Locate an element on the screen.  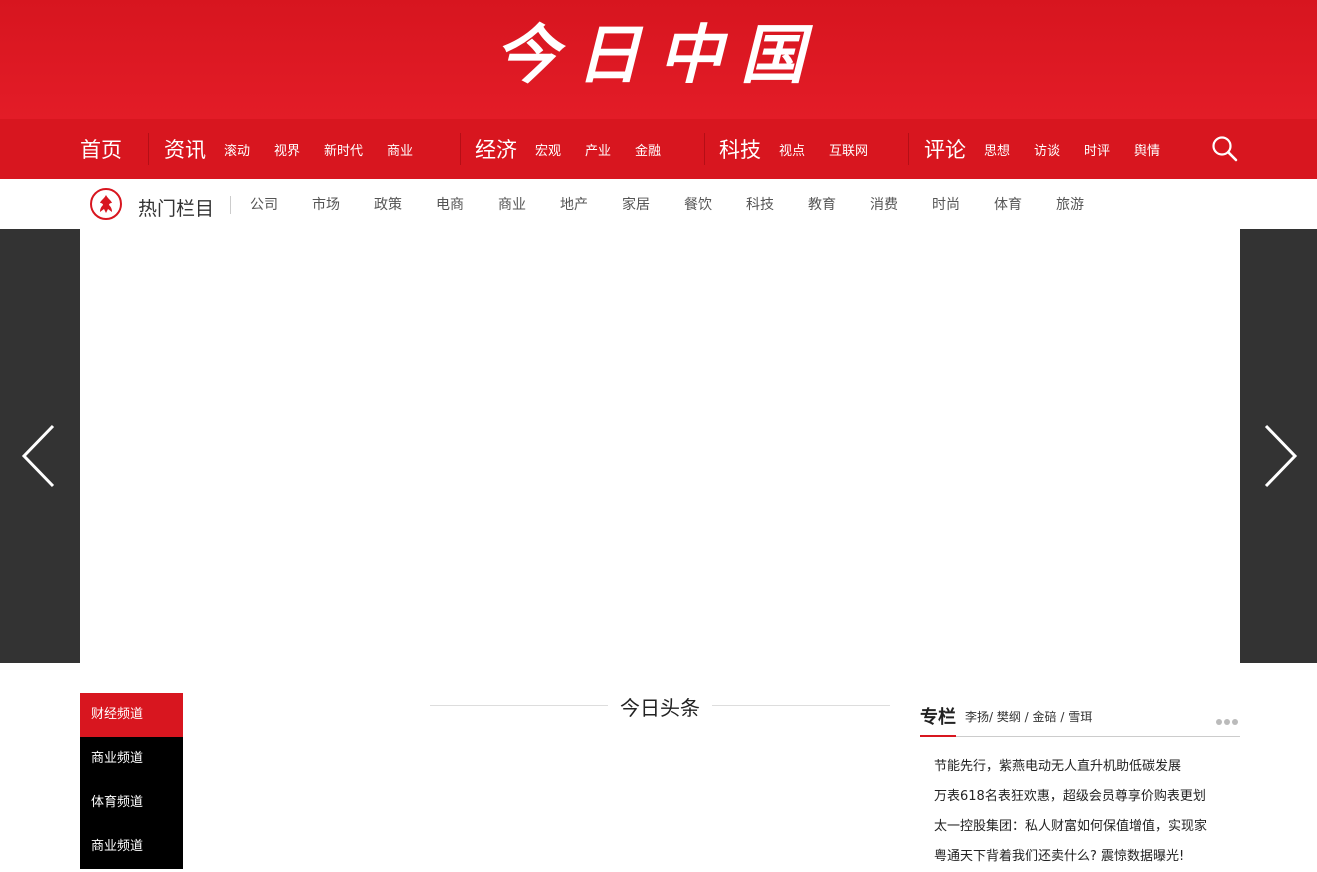
nav-group-home: 首页 is located at coordinates (110, 149).